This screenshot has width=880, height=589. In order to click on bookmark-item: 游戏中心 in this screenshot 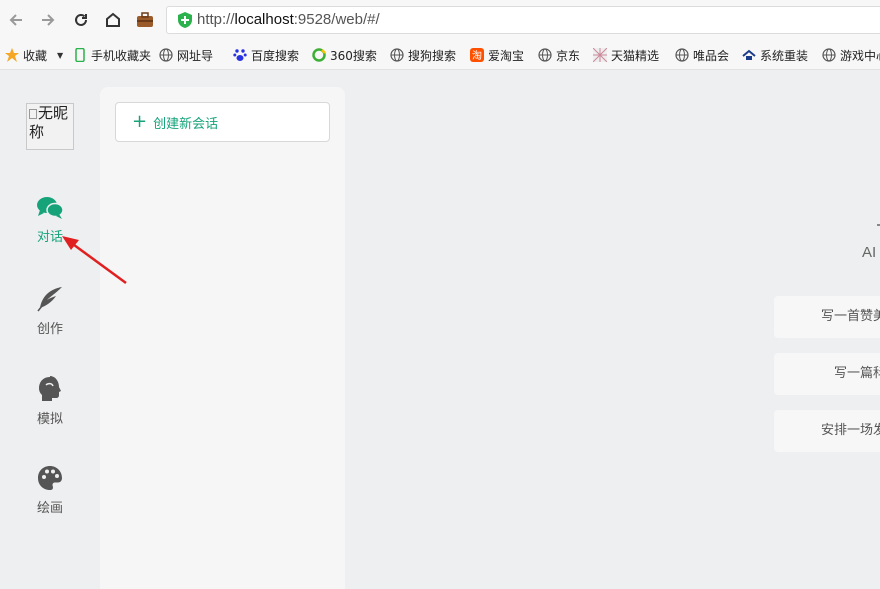, I will do `click(851, 55)`.